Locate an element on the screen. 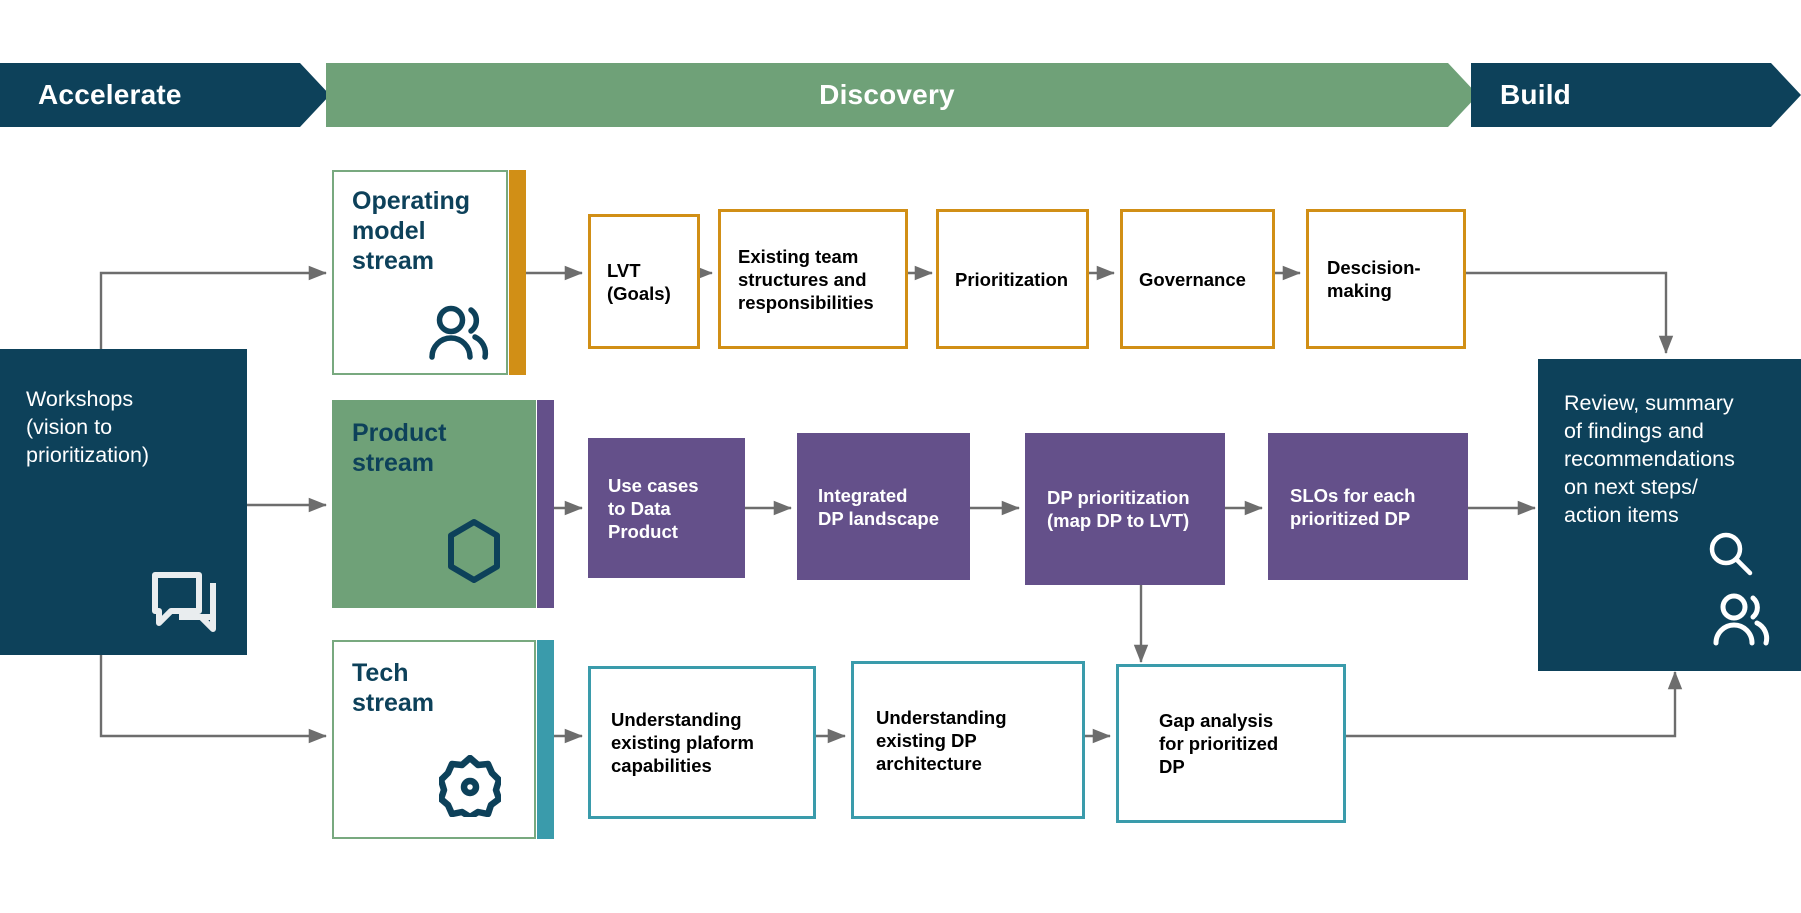 Image resolution: width=1801 pixels, height=913 pixels. phase-banner: Accelerate Discovery Build is located at coordinates (900, 95).